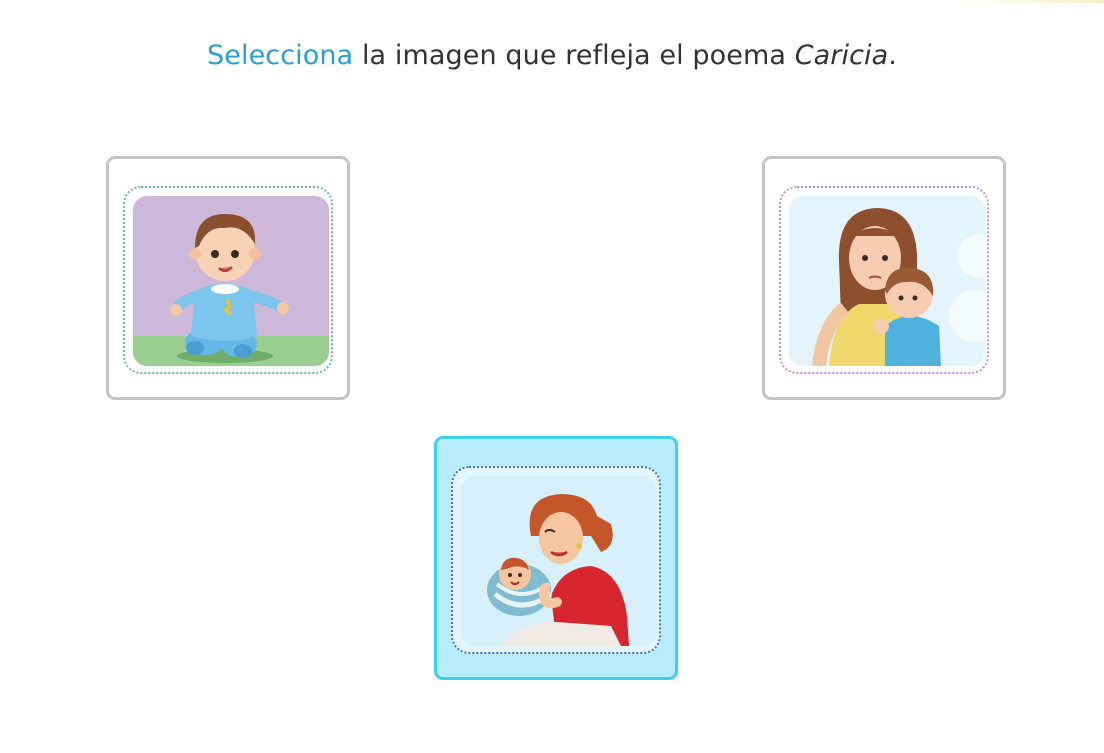 The width and height of the screenshot is (1104, 753). What do you see at coordinates (841, 55) in the screenshot?
I see `poem-title: Caricia` at bounding box center [841, 55].